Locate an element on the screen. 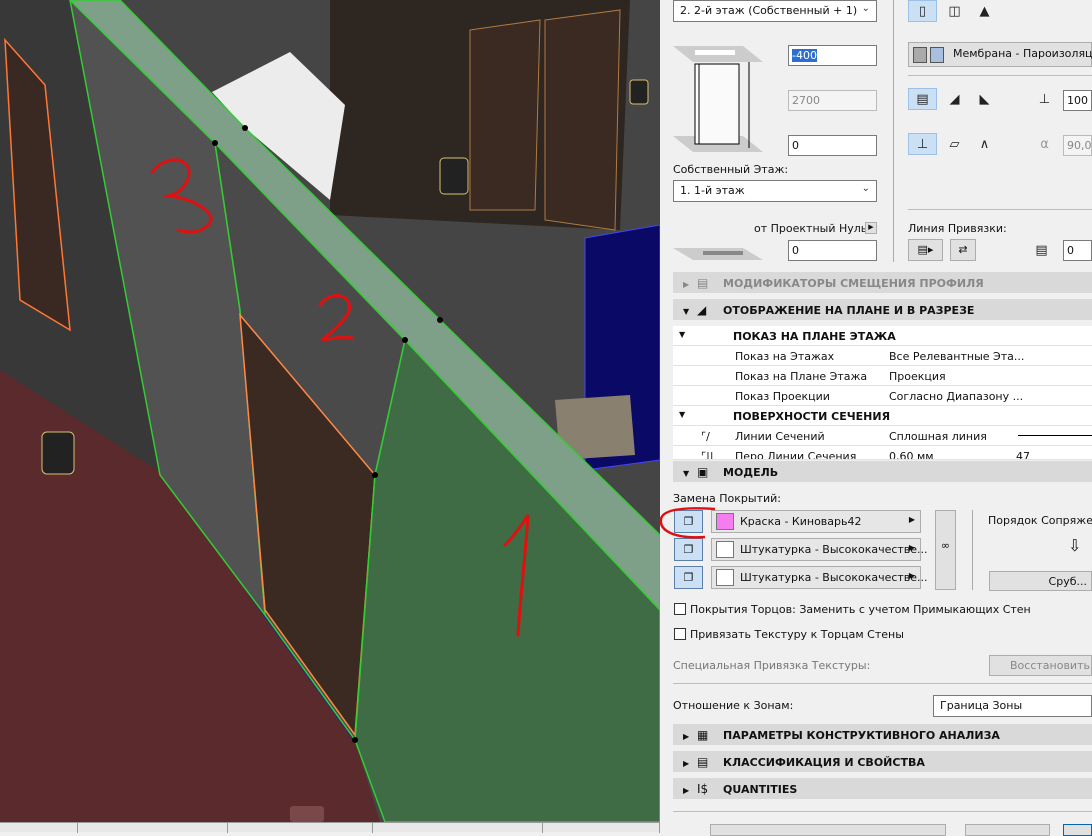 This screenshot has height=836, width=1092. section-title: КЛАССИФИКАЦИЯ И СВОЙСТВА is located at coordinates (824, 762).